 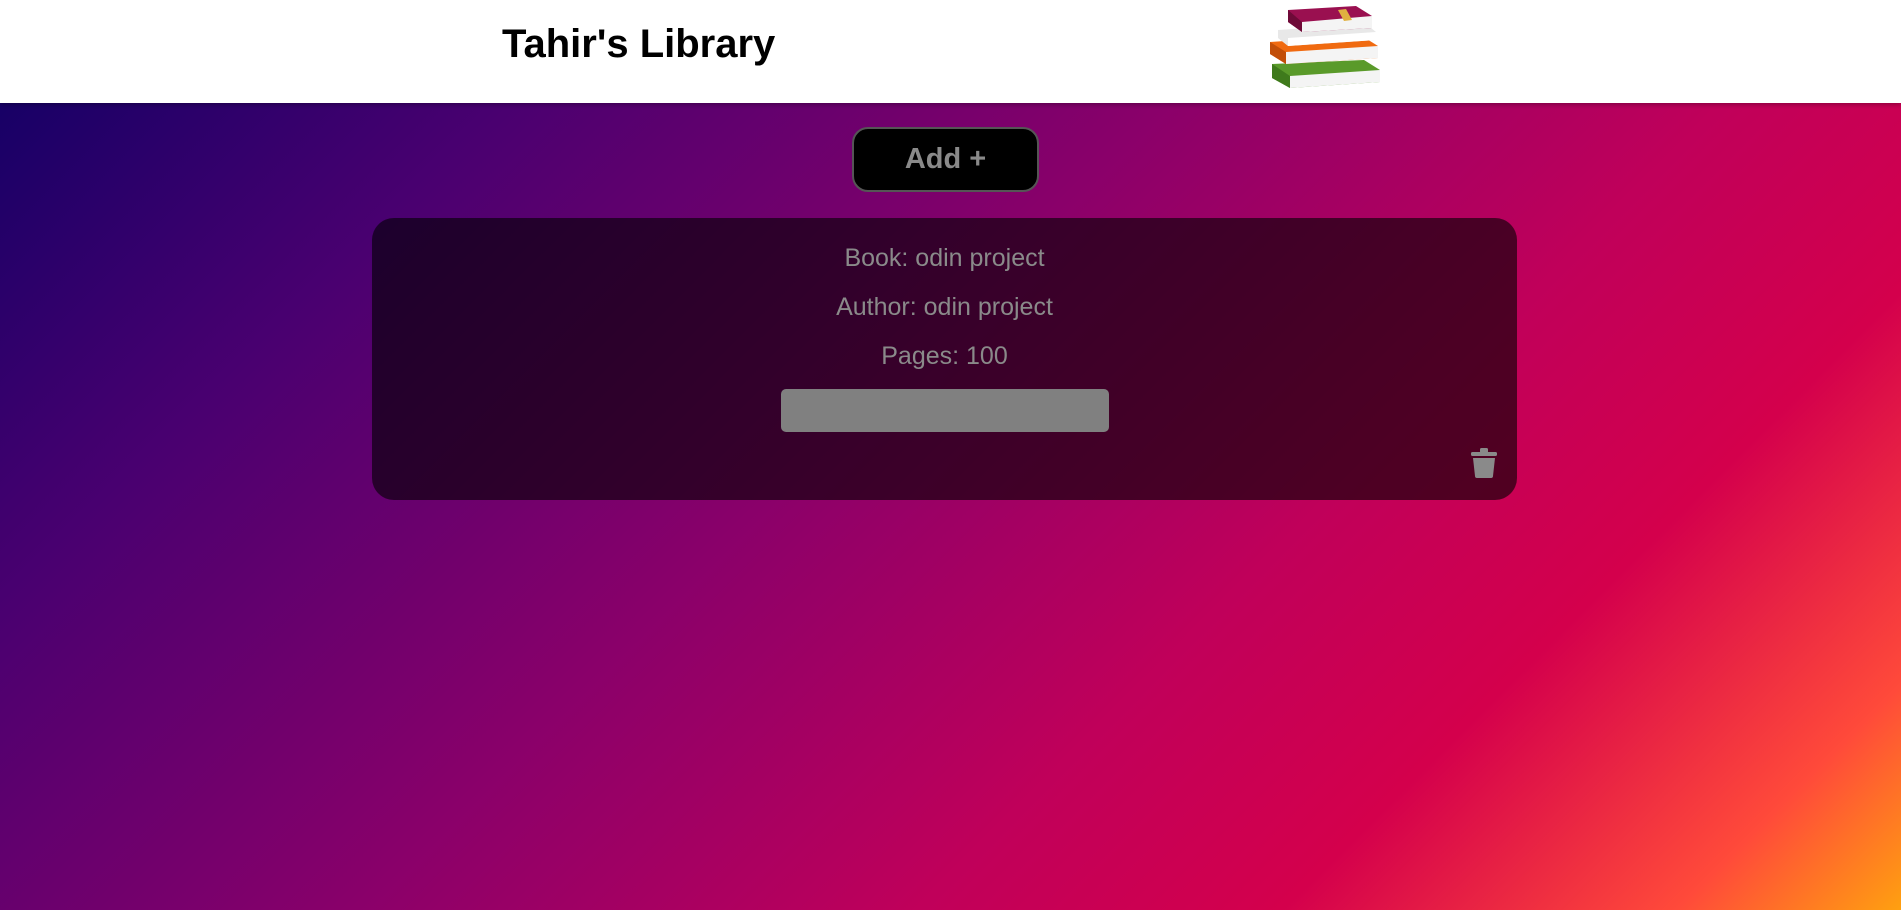 I want to click on trash-icon, so click(x=1484, y=463).